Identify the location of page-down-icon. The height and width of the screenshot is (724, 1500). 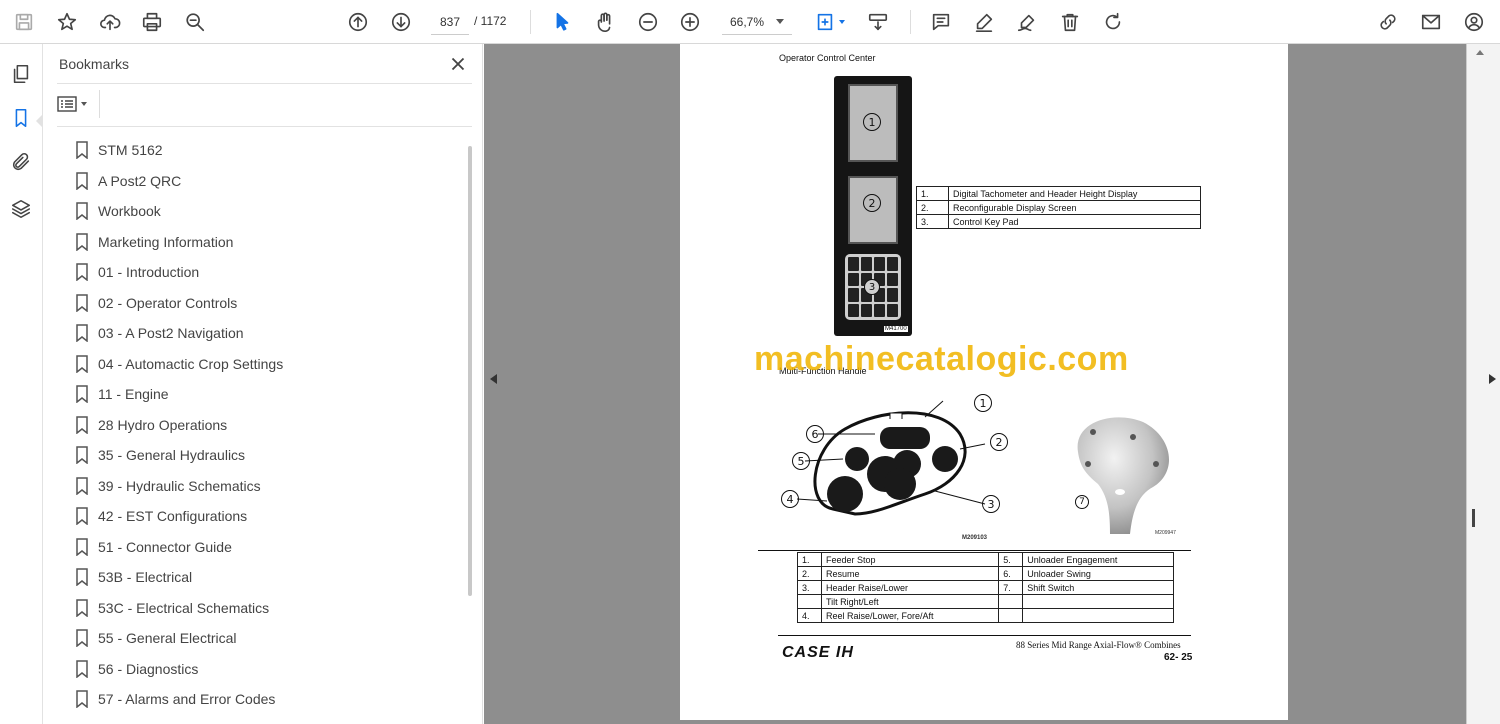
(401, 22).